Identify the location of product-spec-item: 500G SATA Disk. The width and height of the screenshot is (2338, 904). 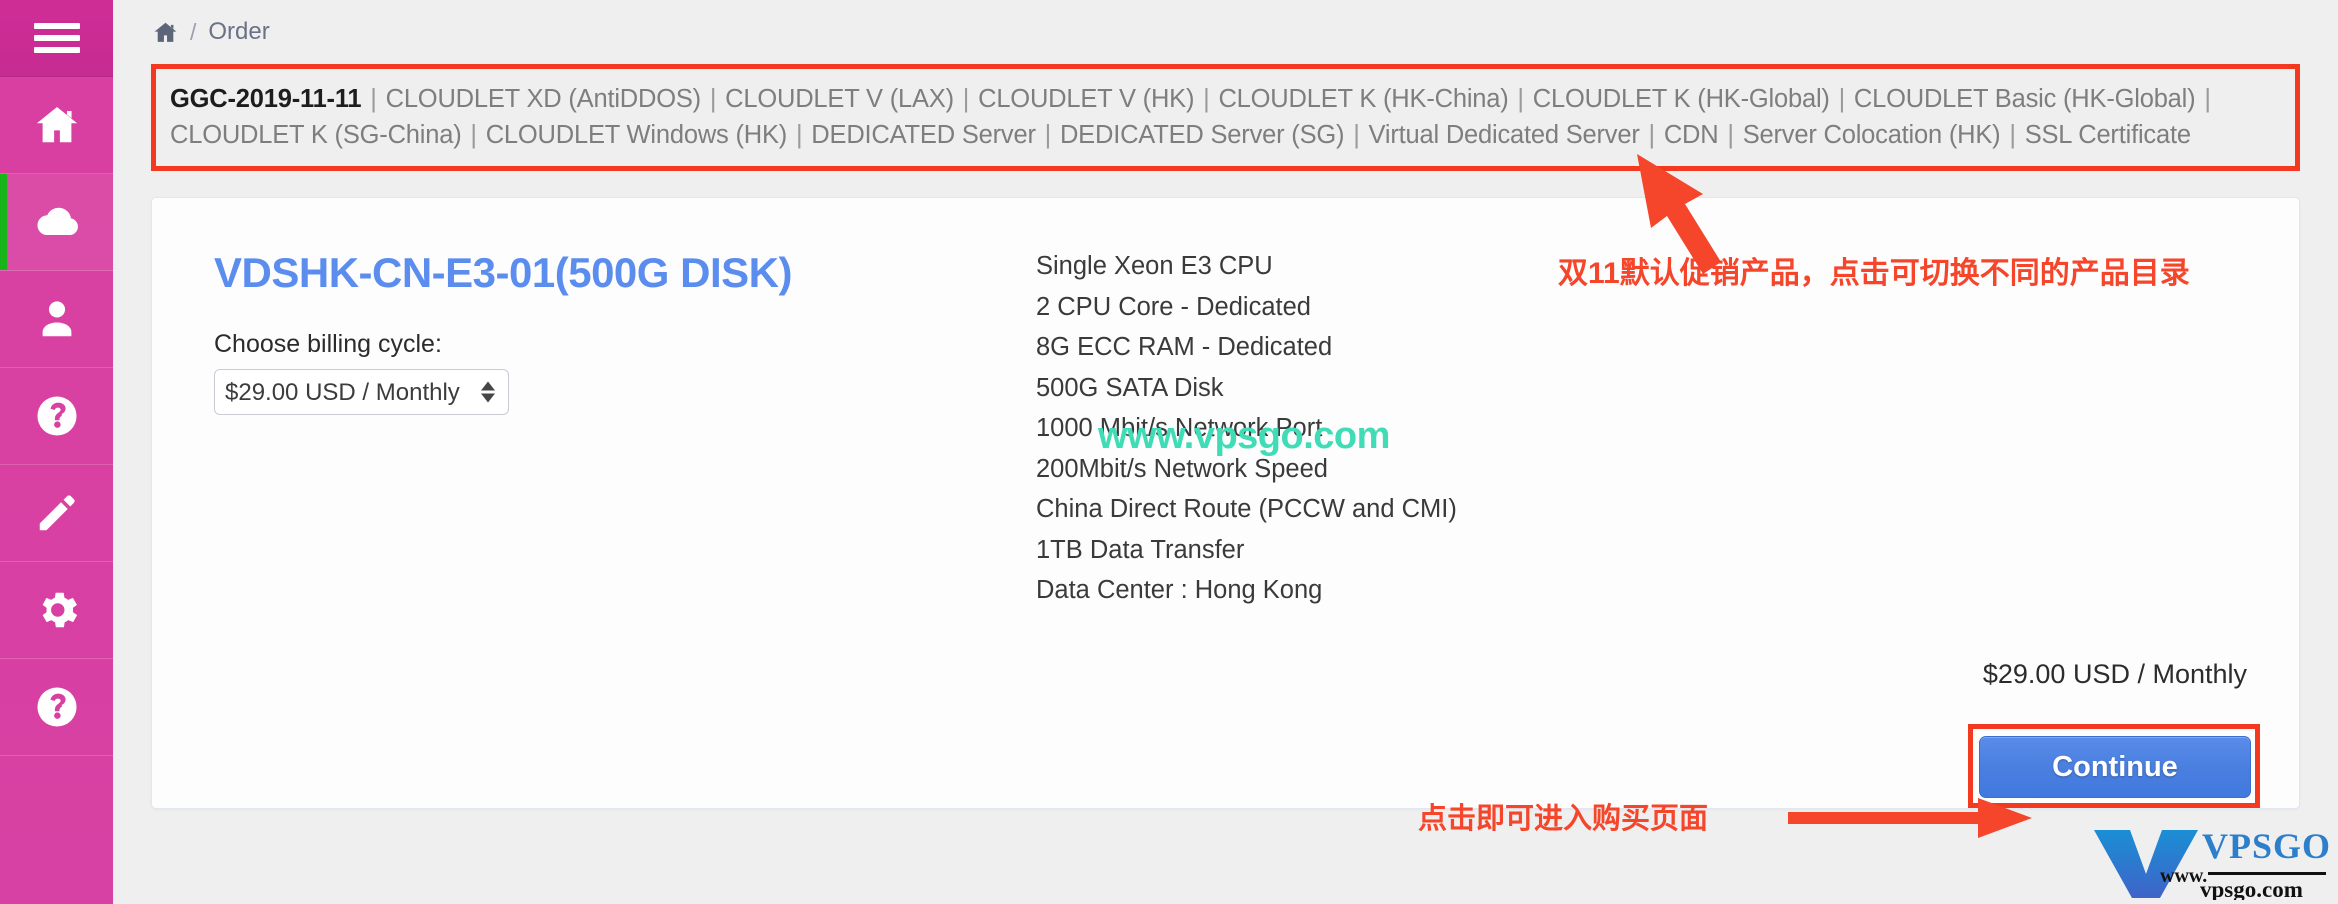
(1130, 387).